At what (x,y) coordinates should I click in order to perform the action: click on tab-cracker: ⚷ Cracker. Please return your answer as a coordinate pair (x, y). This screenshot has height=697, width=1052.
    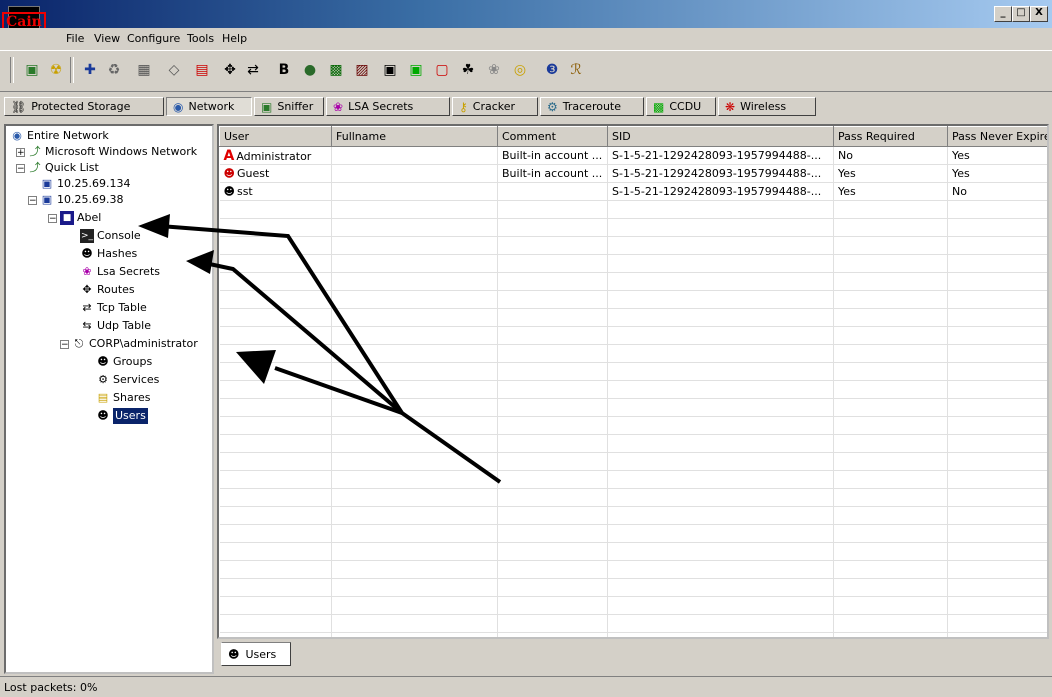
    Looking at the image, I should click on (495, 106).